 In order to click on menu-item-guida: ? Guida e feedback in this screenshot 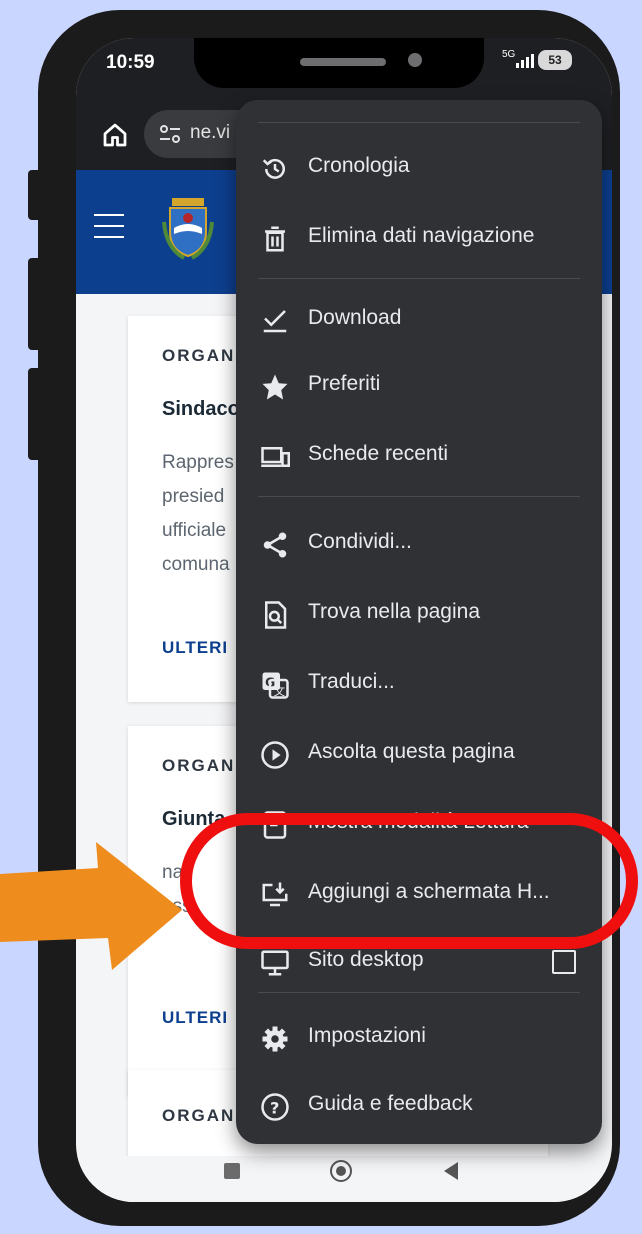, I will do `click(419, 1106)`.